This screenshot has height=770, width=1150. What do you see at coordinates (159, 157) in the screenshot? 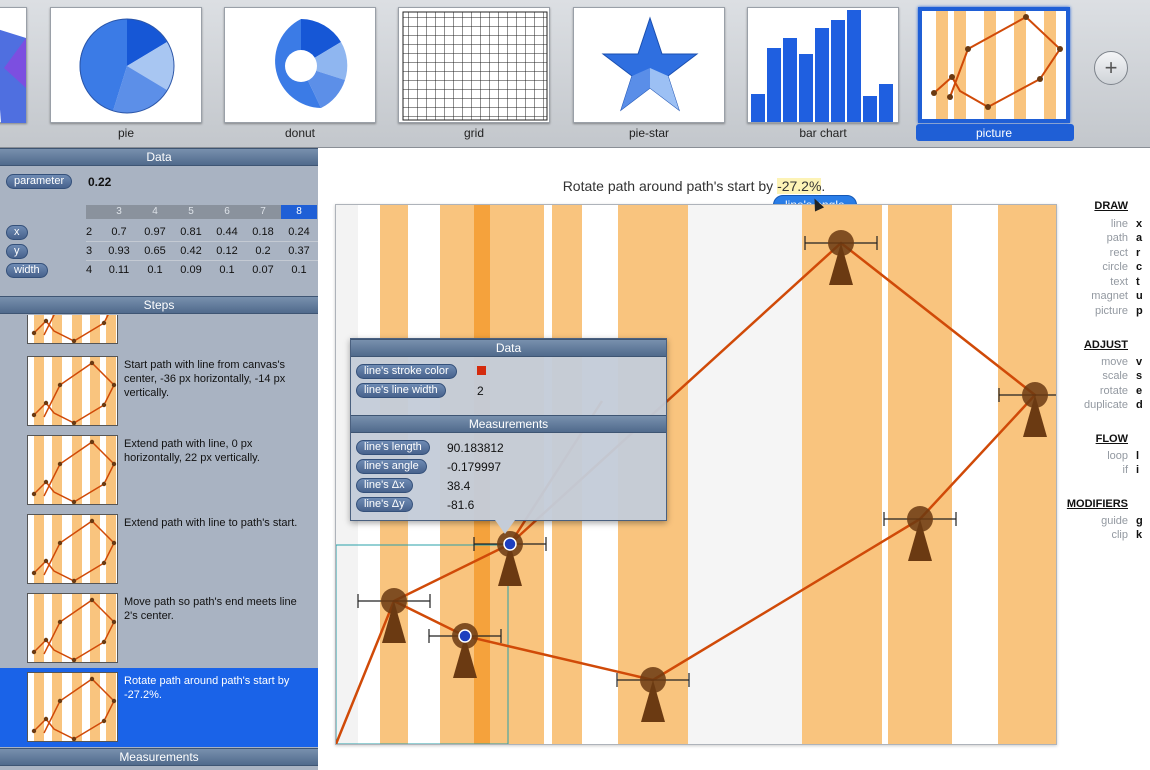
I see `data-section-header: Data` at bounding box center [159, 157].